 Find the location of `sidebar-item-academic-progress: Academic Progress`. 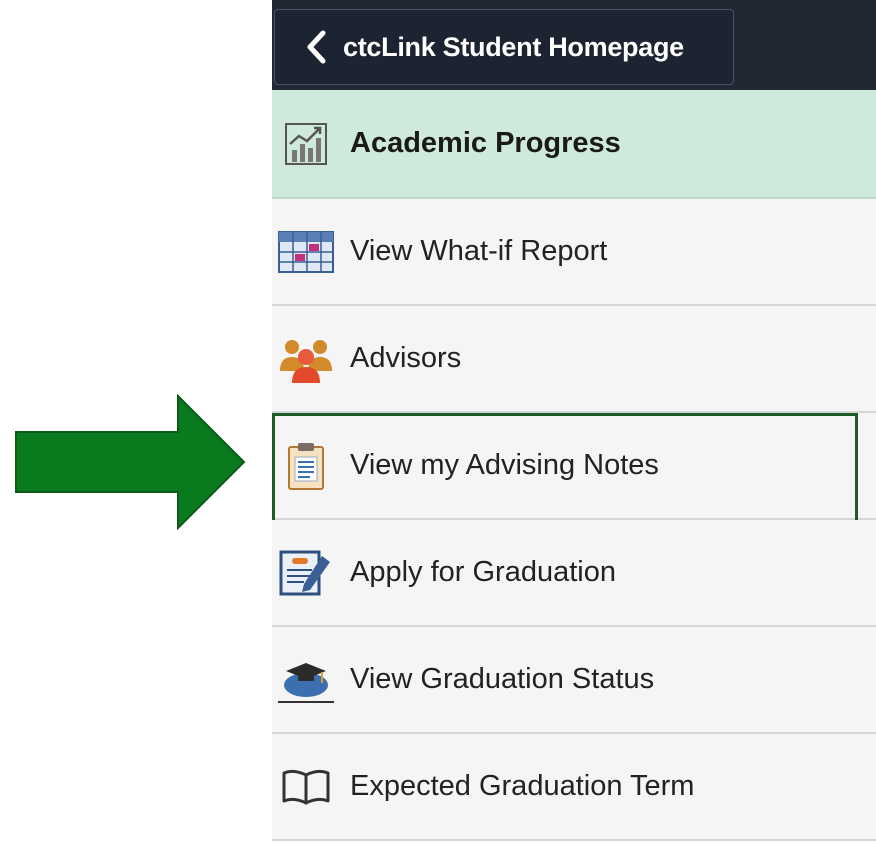

sidebar-item-academic-progress: Academic Progress is located at coordinates (574, 144).